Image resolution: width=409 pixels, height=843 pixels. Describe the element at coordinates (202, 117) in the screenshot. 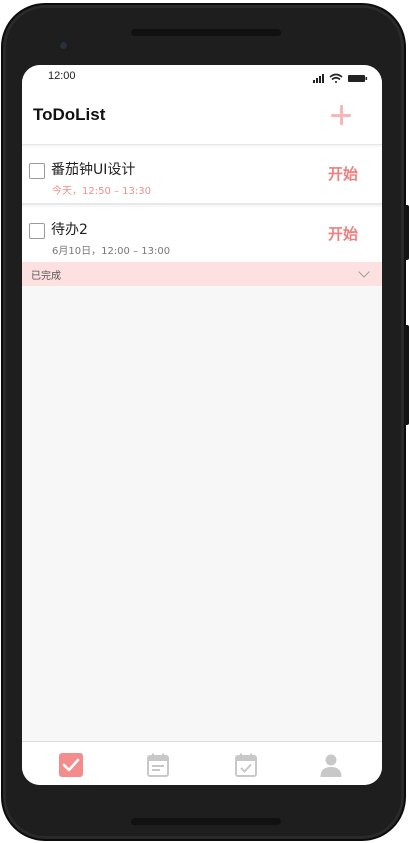

I see `app-header: ToDoList` at that location.